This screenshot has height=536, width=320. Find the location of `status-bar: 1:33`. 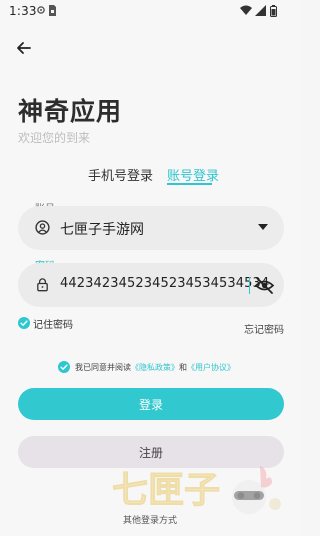

status-bar: 1:33 is located at coordinates (150, 12).